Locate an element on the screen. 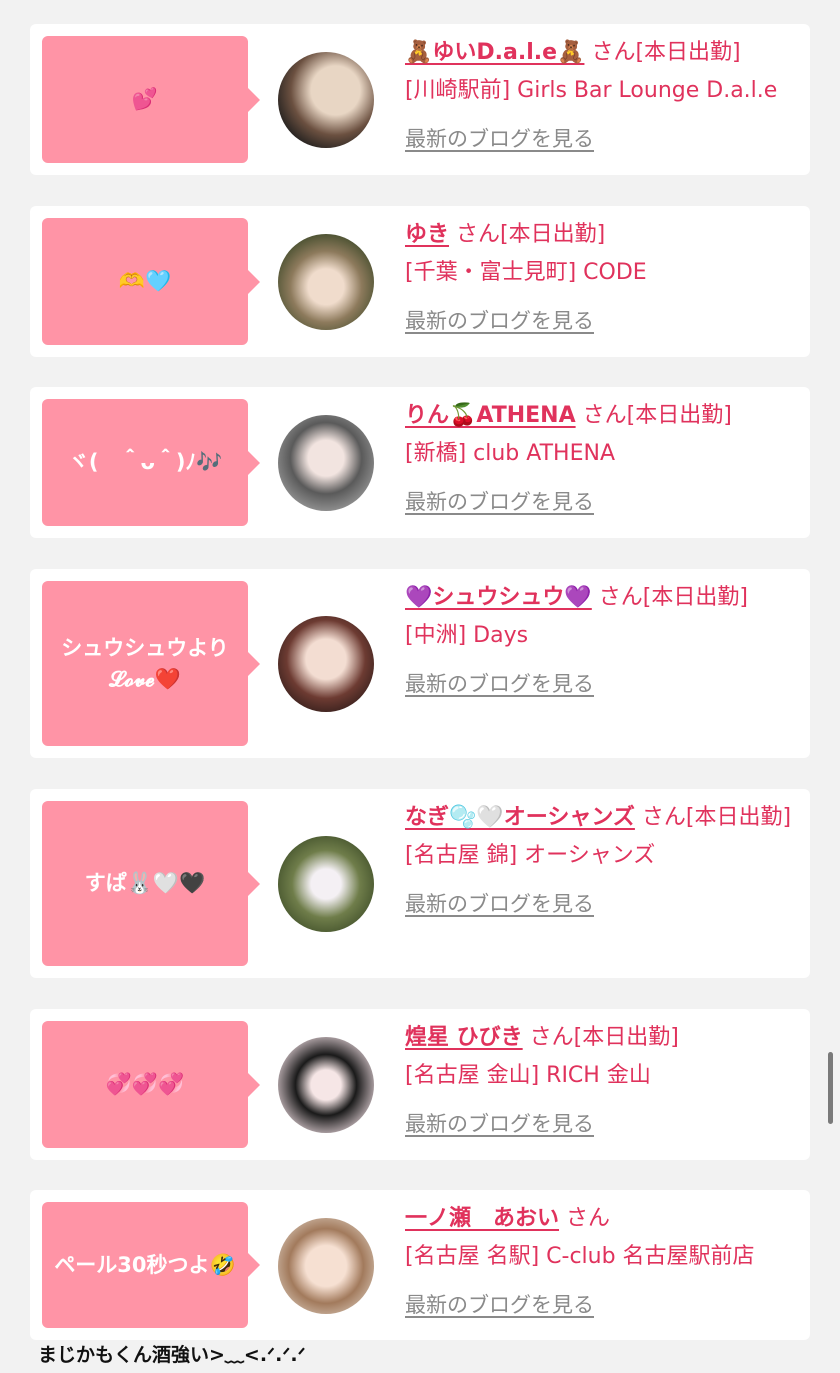 The image size is (840, 1373). shop-text: [名古屋 名駅] C-club 名古屋駅前店 is located at coordinates (580, 1256).